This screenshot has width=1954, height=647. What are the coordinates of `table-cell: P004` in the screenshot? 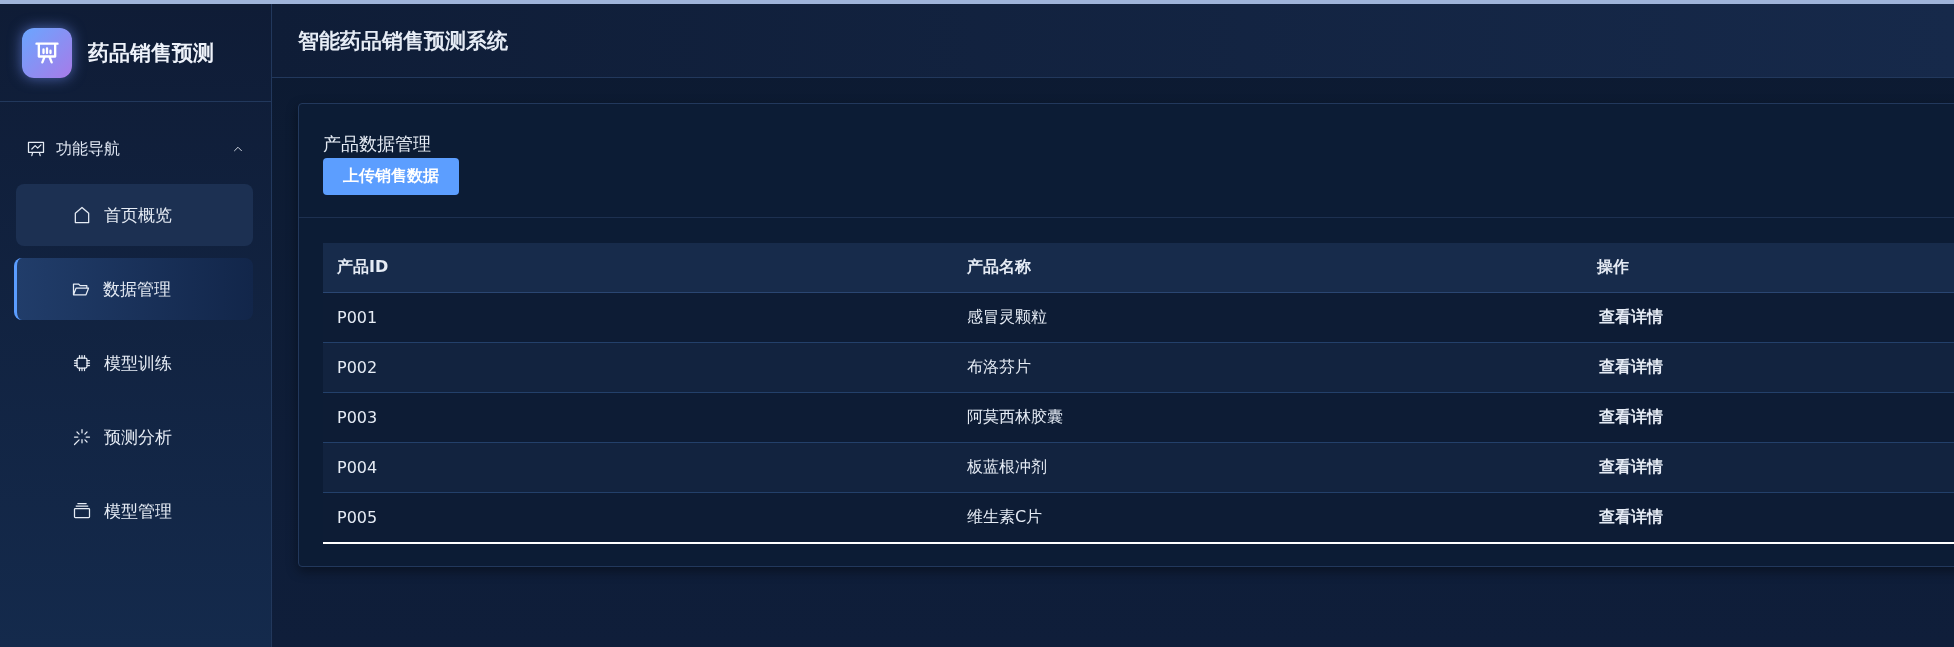 It's located at (638, 467).